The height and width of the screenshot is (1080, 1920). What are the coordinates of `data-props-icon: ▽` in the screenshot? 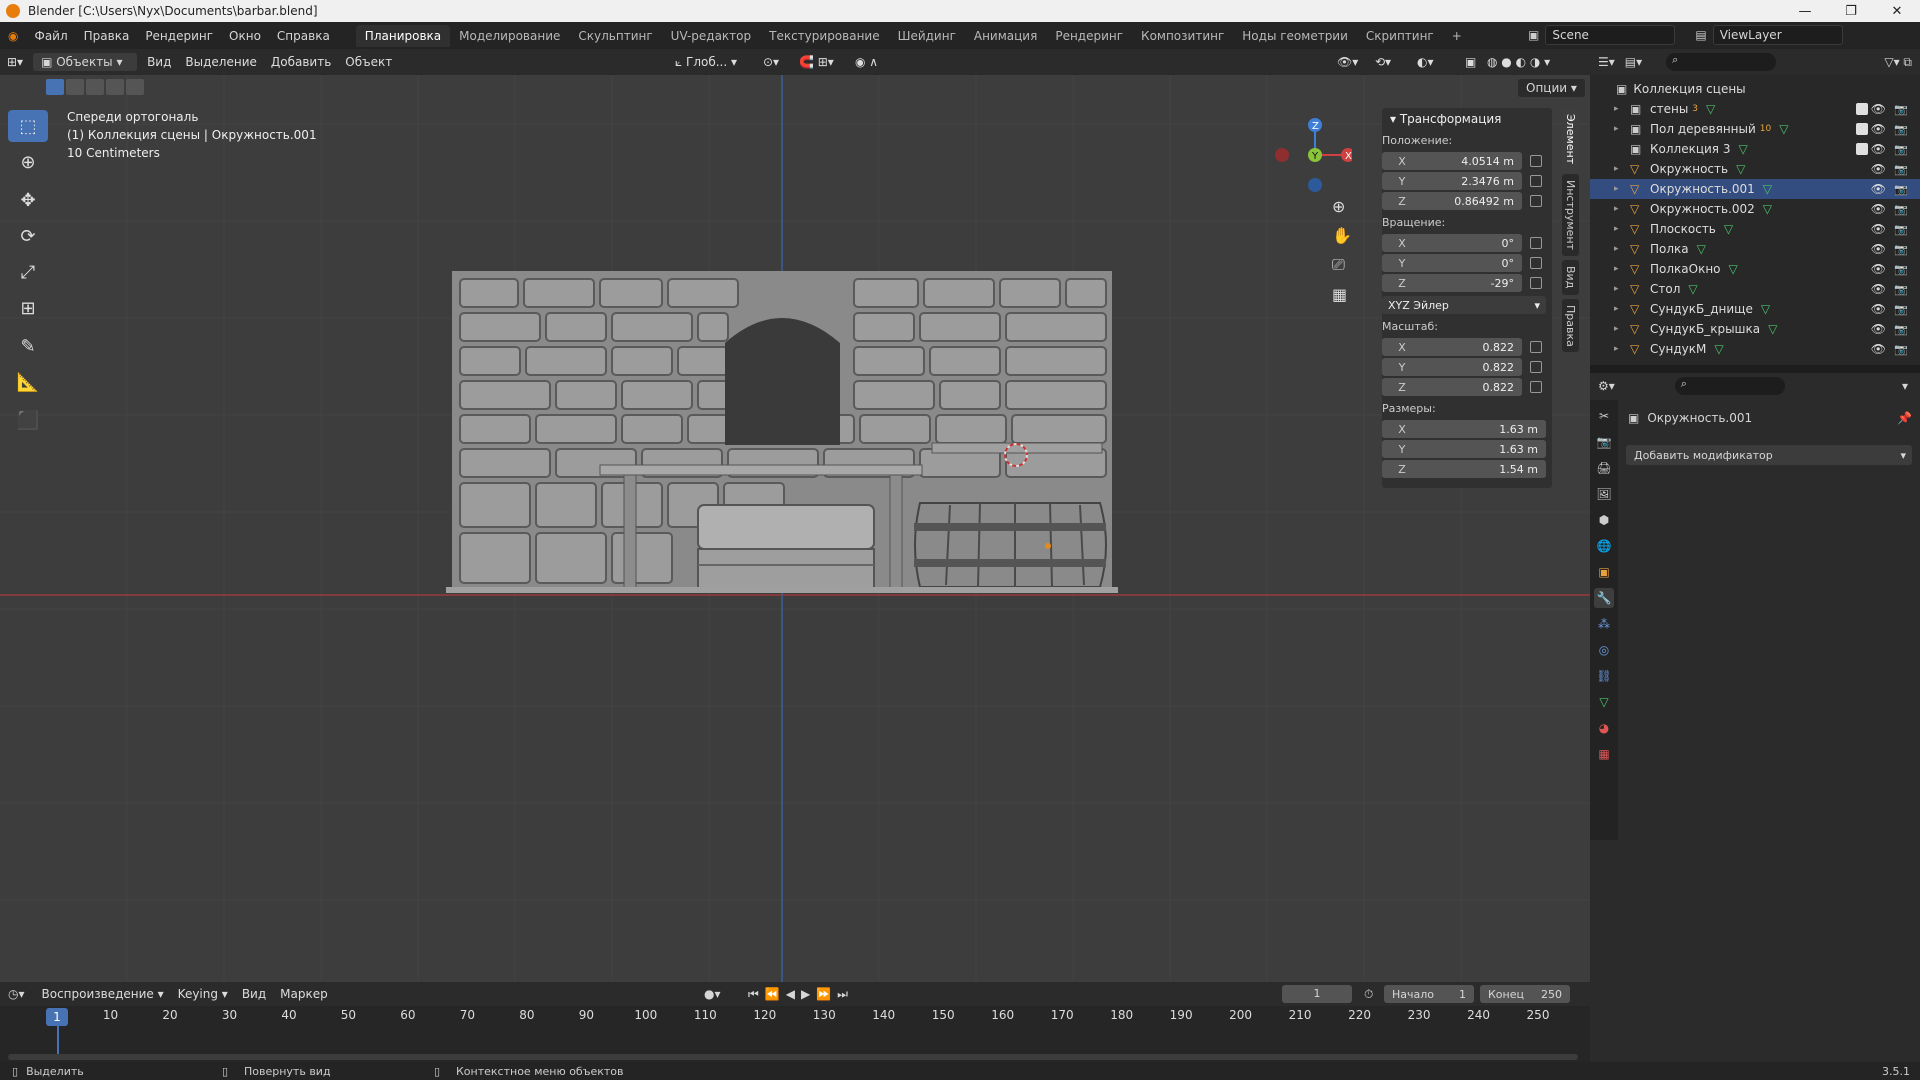 It's located at (1604, 702).